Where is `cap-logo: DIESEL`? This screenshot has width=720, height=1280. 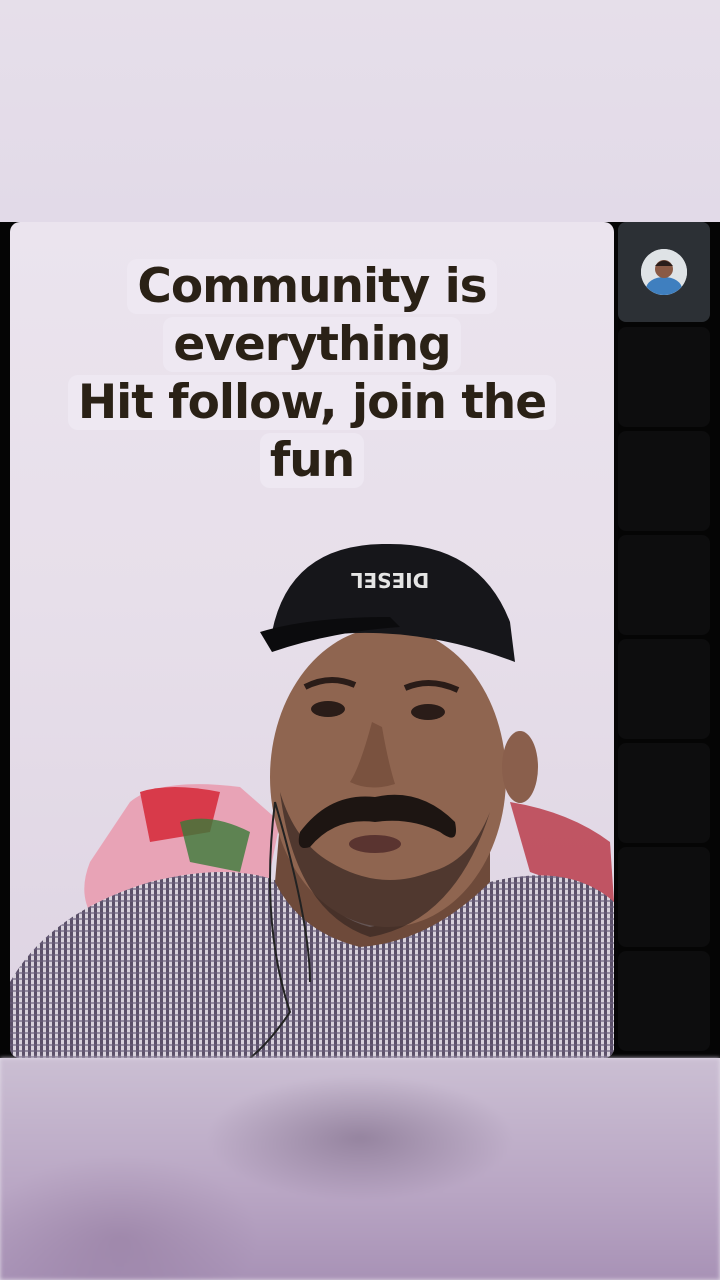 cap-logo: DIESEL is located at coordinates (389, 580).